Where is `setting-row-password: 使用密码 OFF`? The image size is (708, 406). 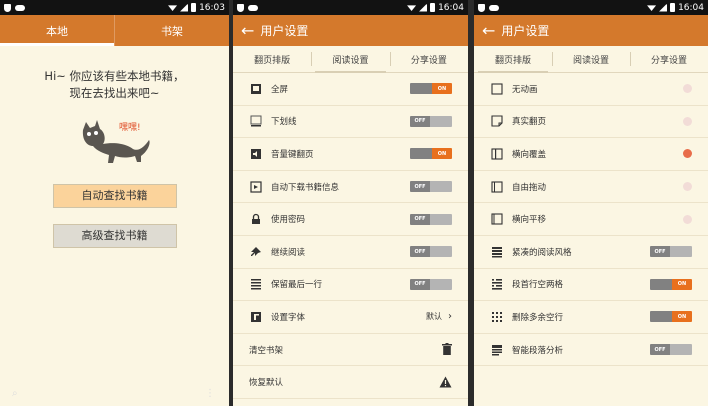 setting-row-password: 使用密码 OFF is located at coordinates (350, 219).